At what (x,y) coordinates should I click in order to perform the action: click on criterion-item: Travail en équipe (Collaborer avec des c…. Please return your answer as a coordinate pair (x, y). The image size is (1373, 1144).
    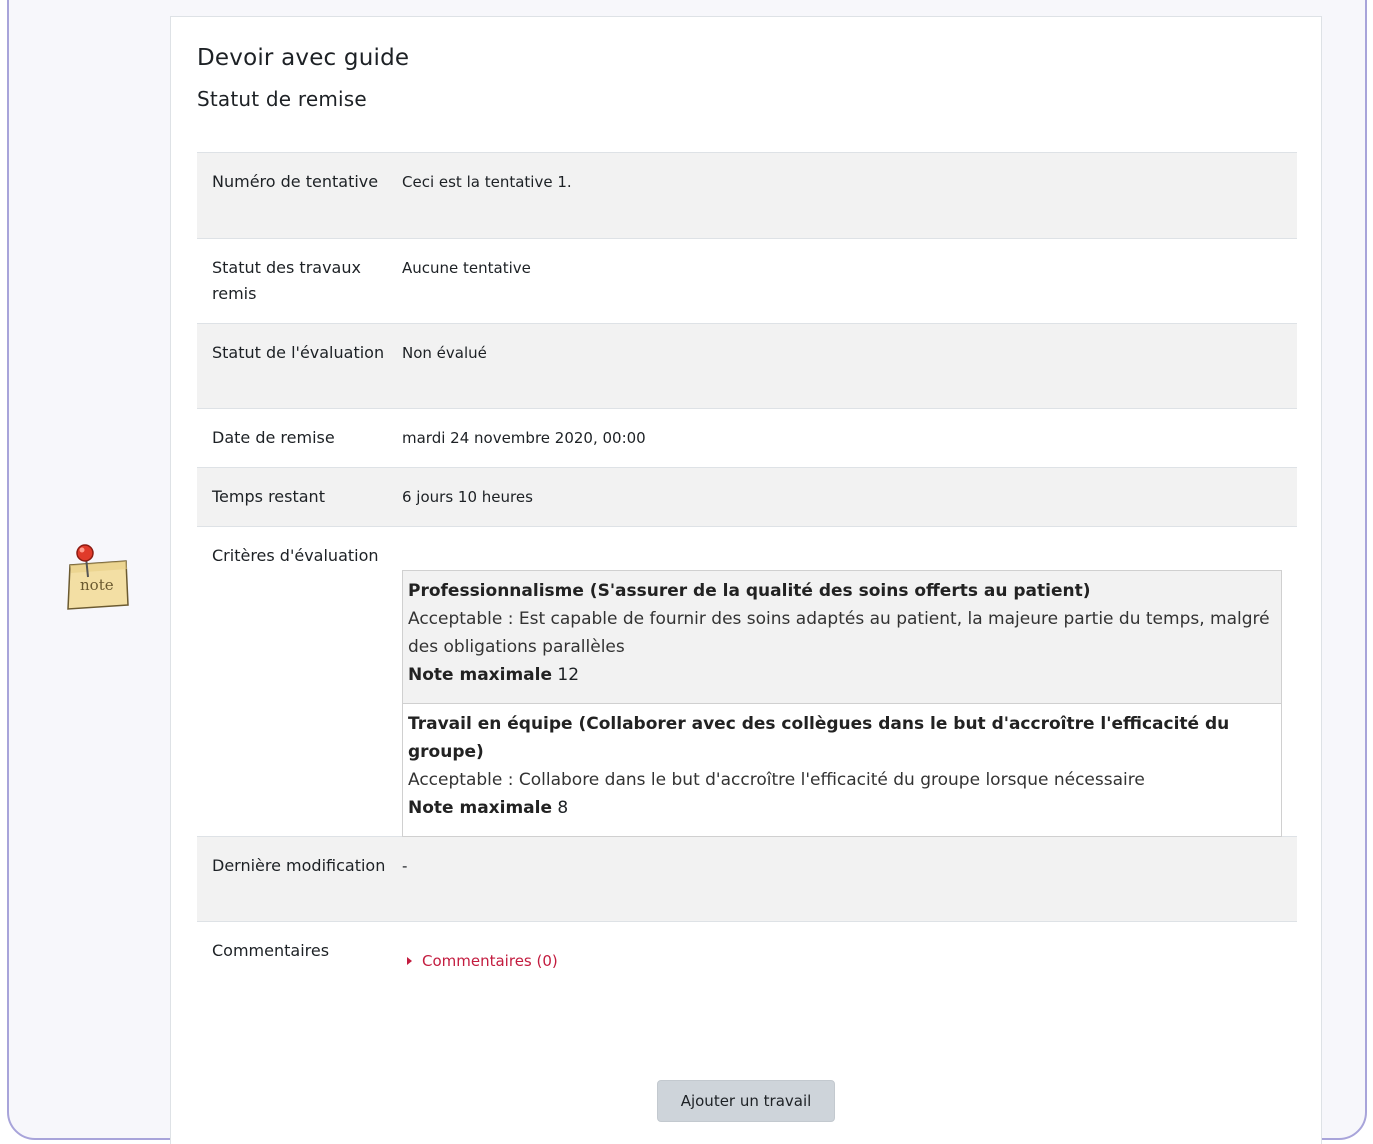
    Looking at the image, I should click on (842, 770).